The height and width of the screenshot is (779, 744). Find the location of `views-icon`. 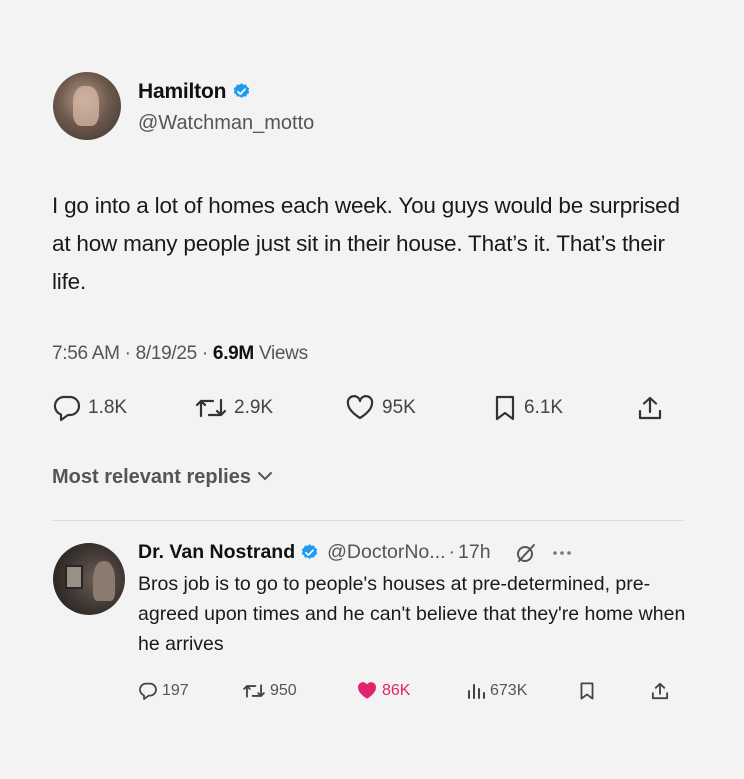

views-icon is located at coordinates (476, 691).